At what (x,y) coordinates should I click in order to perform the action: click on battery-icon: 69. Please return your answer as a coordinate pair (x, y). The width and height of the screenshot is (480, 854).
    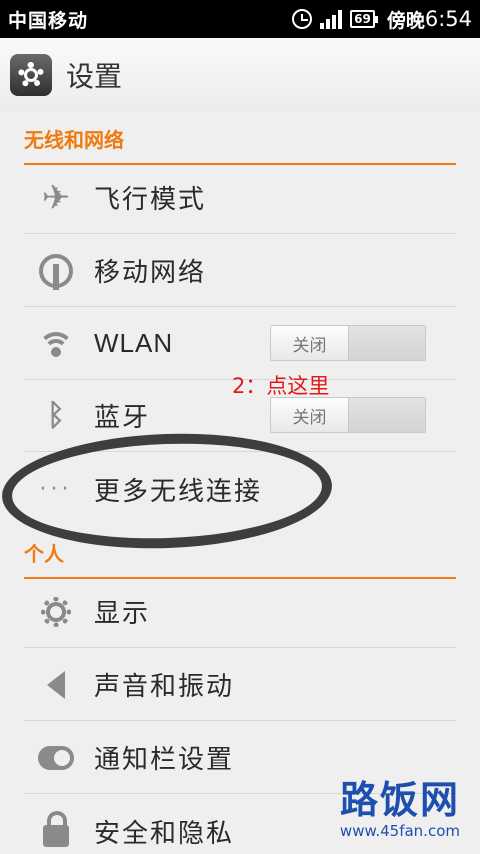
    Looking at the image, I should click on (364, 19).